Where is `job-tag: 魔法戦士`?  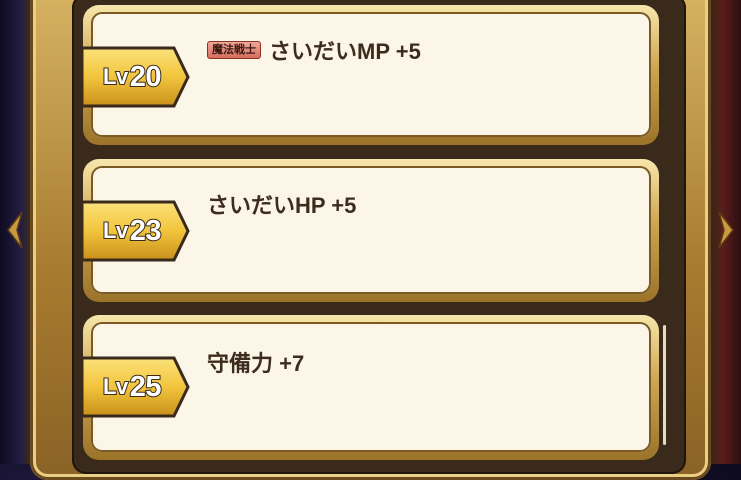 job-tag: 魔法戦士 is located at coordinates (234, 50).